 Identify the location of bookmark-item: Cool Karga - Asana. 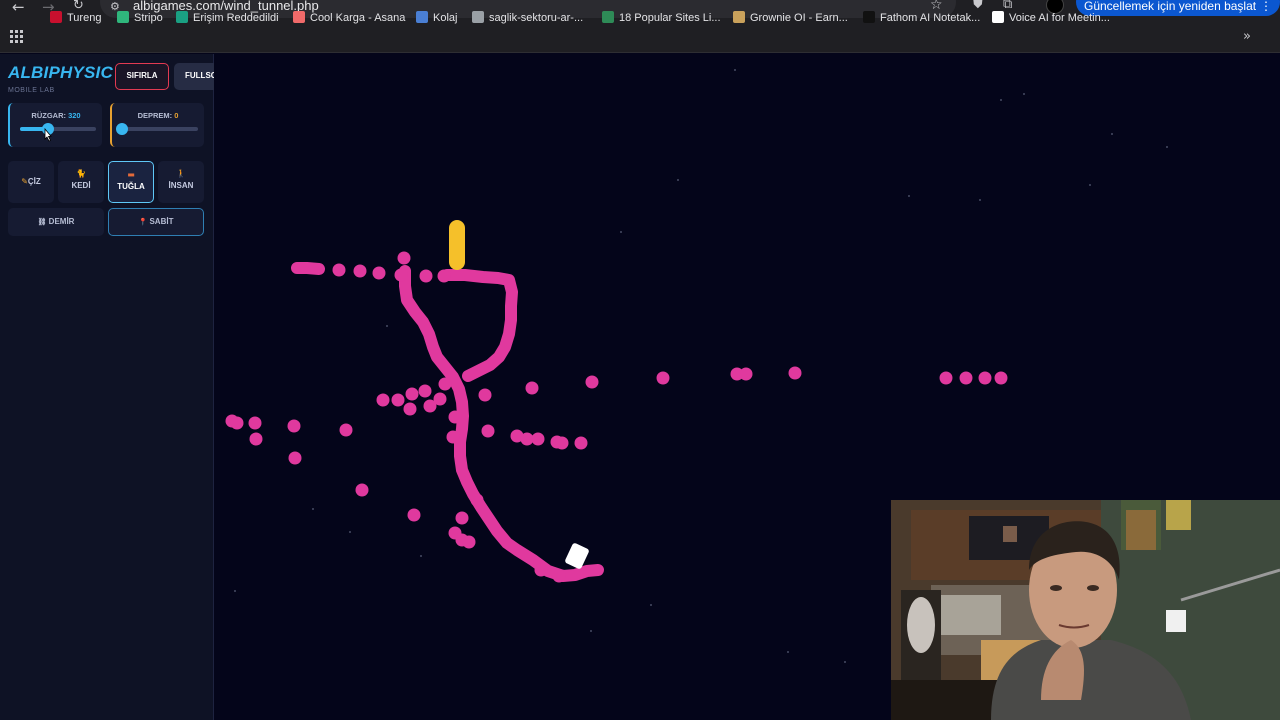
(349, 17).